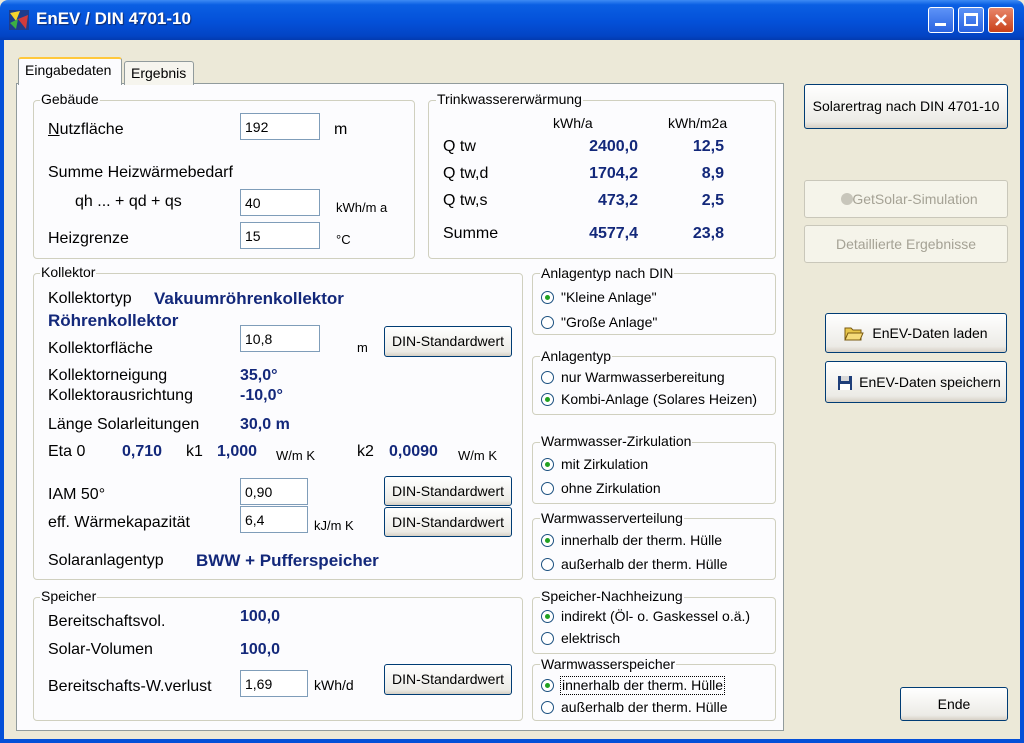 The width and height of the screenshot is (1024, 743). I want to click on trinkwasser-col2-header: kWh/m2a, so click(698, 123).